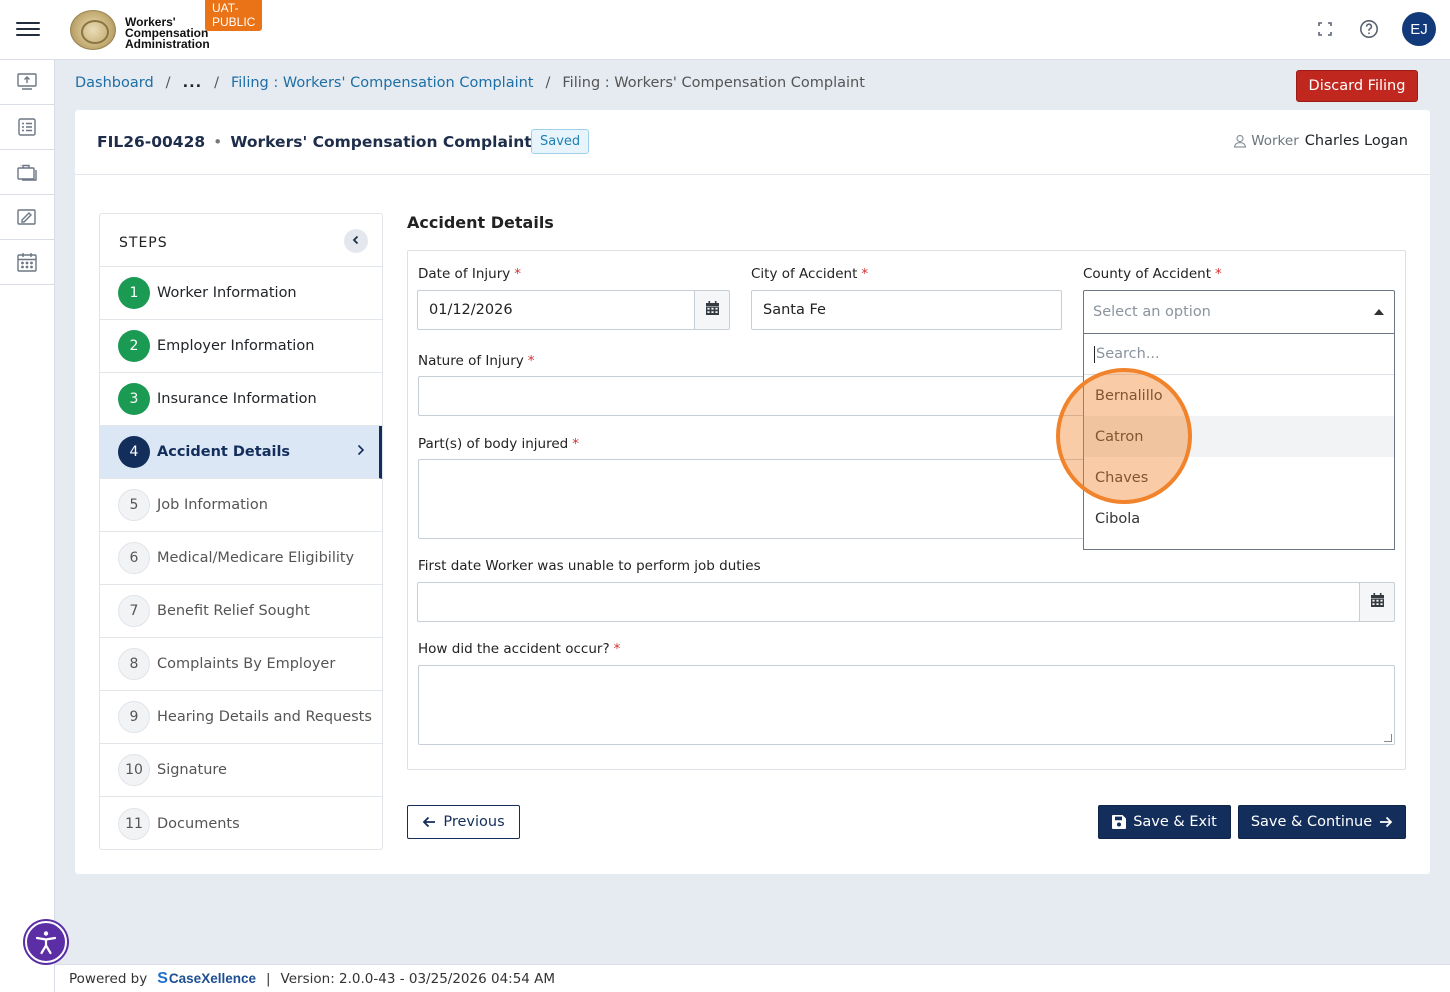 Image resolution: width=1450 pixels, height=992 pixels. I want to click on county-of-accident-select: Select an option, so click(1239, 312).